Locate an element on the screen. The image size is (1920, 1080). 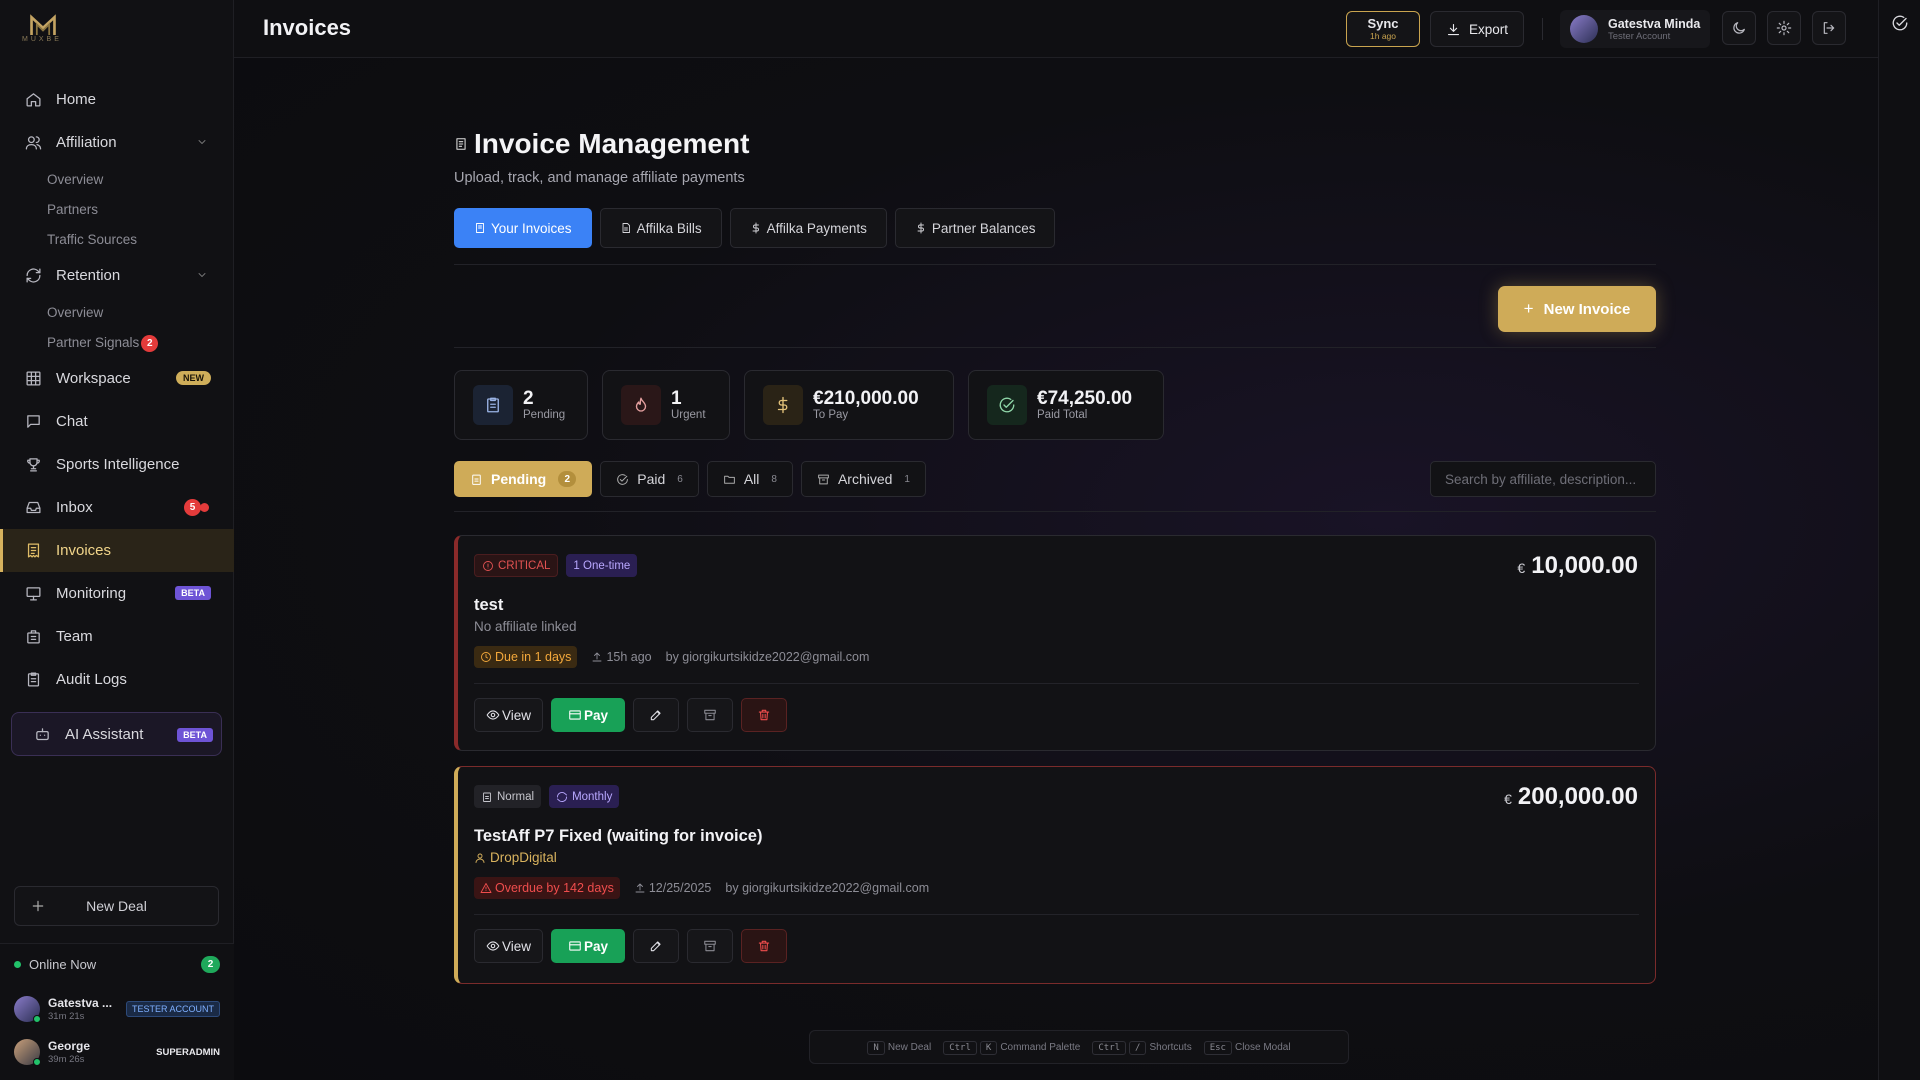
type-chip: 1 One-time is located at coordinates (602, 565).